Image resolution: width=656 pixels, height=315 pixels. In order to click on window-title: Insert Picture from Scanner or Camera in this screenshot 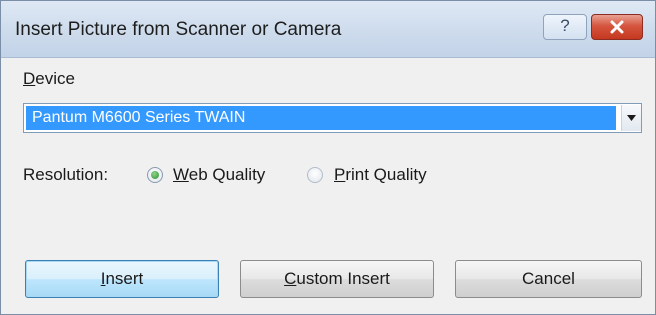, I will do `click(178, 29)`.